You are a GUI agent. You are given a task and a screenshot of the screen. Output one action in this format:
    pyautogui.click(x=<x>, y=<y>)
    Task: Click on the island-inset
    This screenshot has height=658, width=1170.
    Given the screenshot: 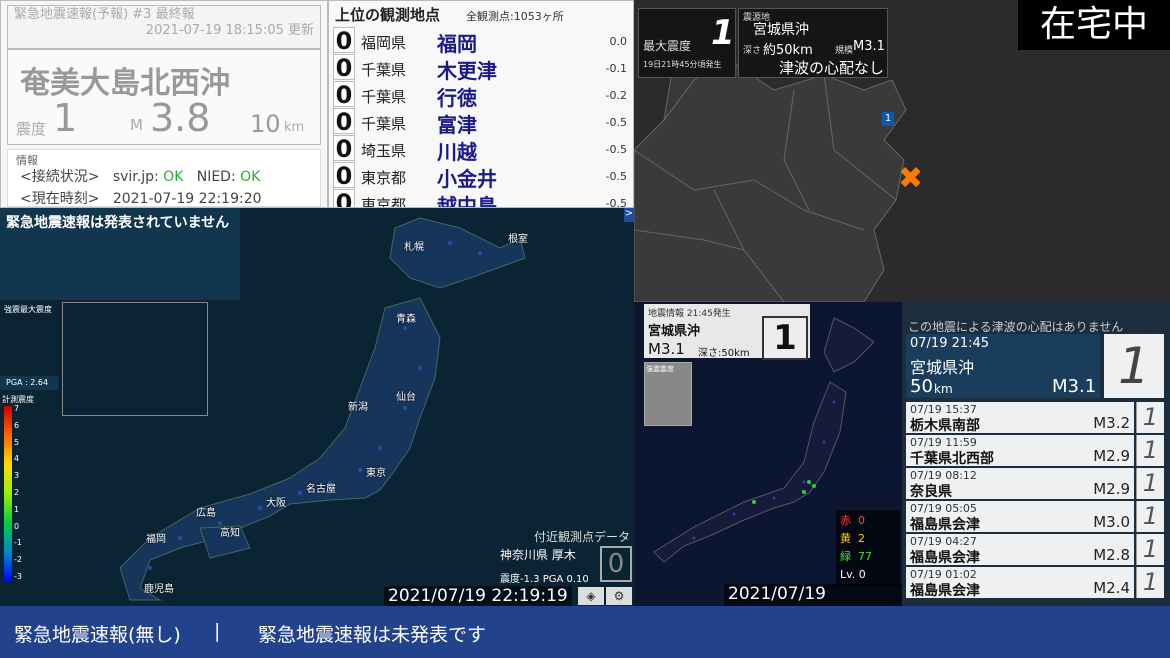 What is the action you would take?
    pyautogui.click(x=135, y=359)
    